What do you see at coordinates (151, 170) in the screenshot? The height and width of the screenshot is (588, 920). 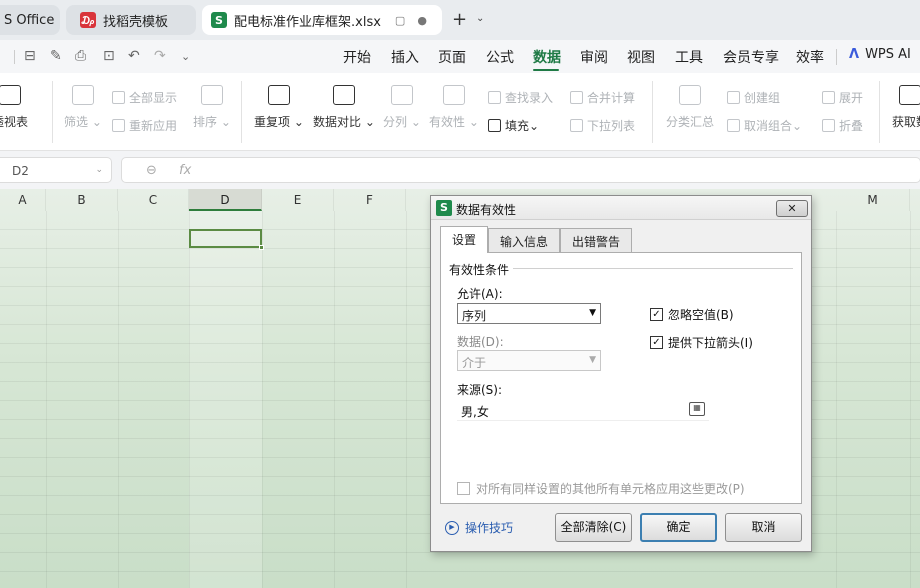 I see `zoom-icon: ⊖` at bounding box center [151, 170].